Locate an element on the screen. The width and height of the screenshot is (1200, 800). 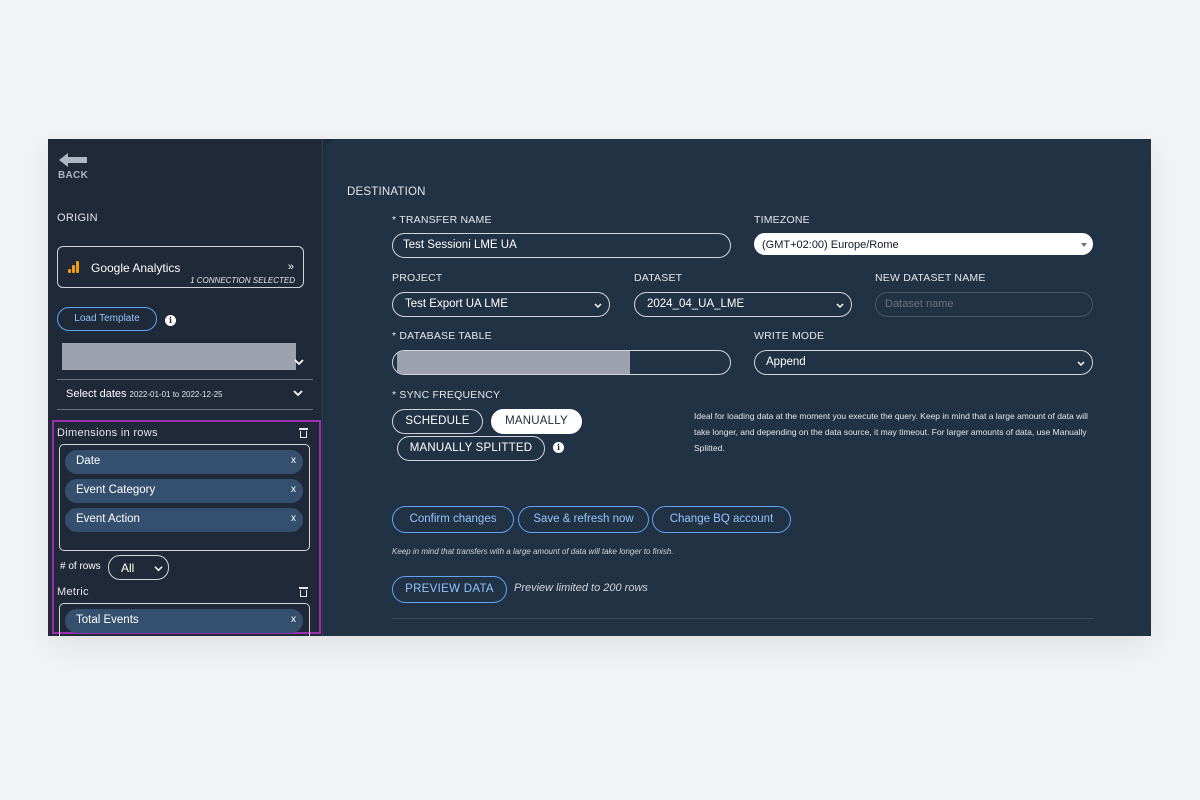
sync-schedule-option: SCHEDULE is located at coordinates (437, 421).